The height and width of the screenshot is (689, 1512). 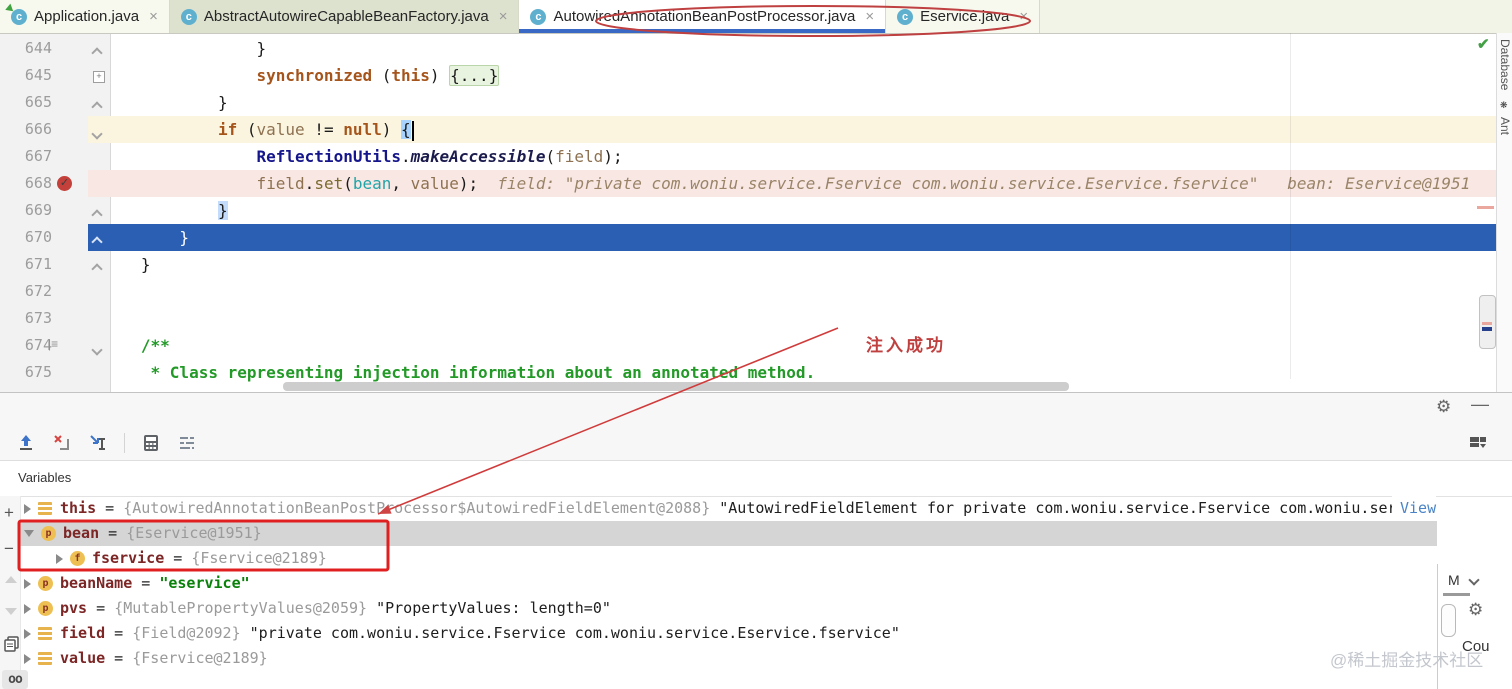 What do you see at coordinates (748, 345) in the screenshot?
I see `code-line-674: 674 |≡ /**` at bounding box center [748, 345].